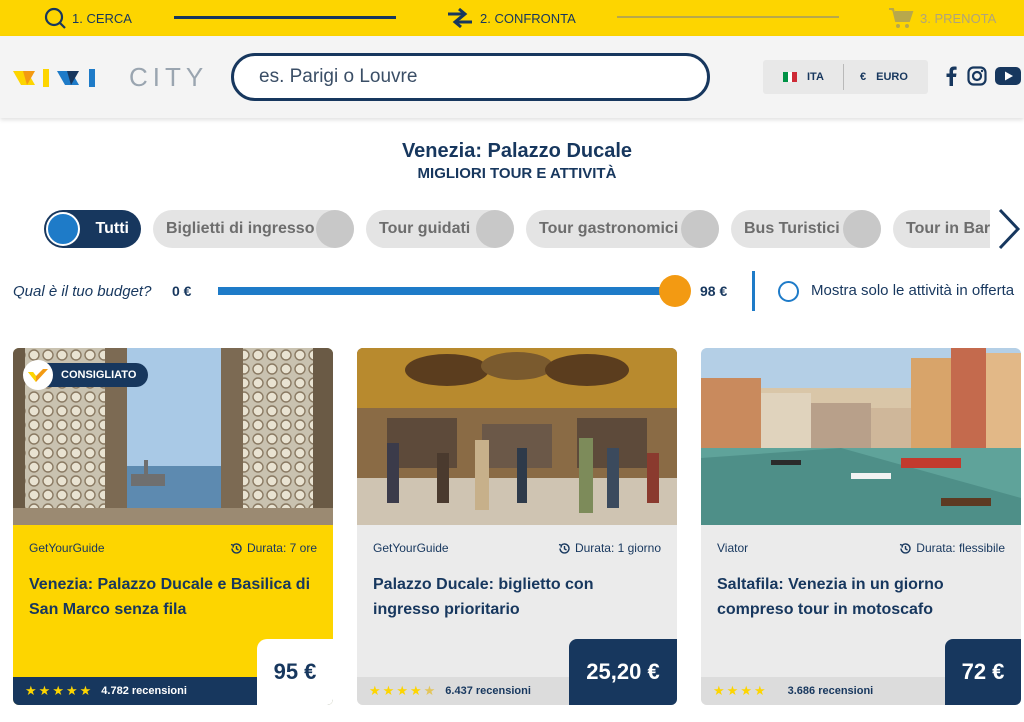  Describe the element at coordinates (55, 18) in the screenshot. I see `search-icon` at that location.